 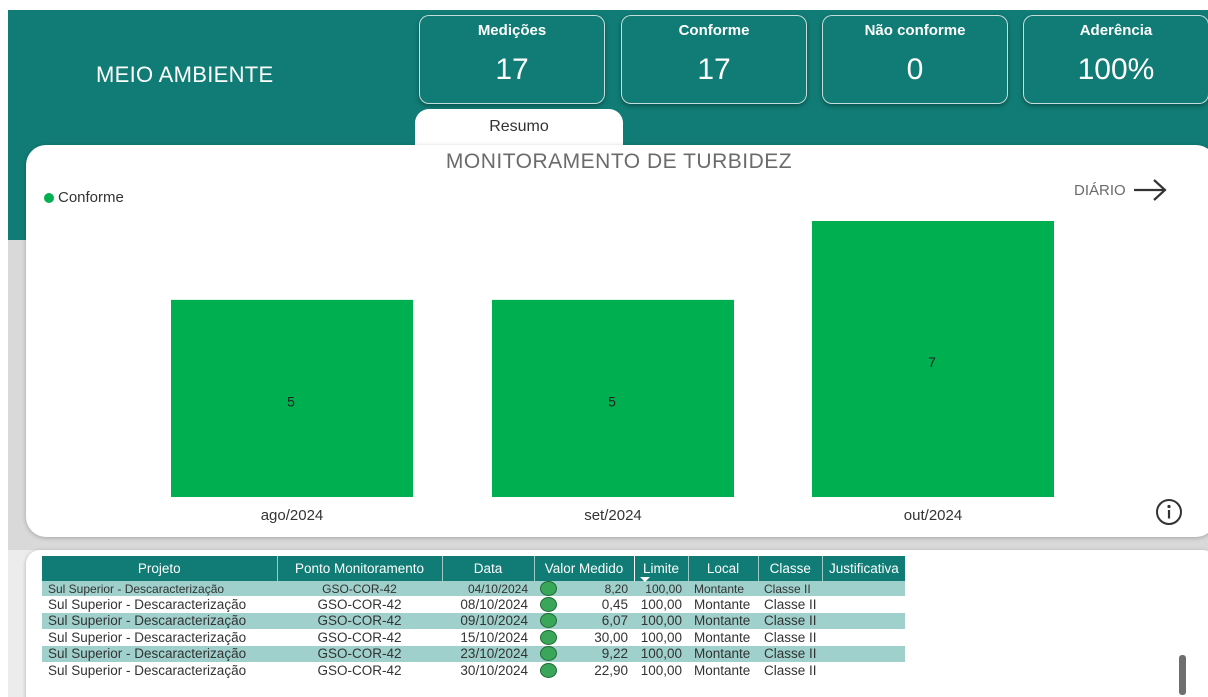 What do you see at coordinates (611, 670) in the screenshot?
I see `valor-text: 22,90` at bounding box center [611, 670].